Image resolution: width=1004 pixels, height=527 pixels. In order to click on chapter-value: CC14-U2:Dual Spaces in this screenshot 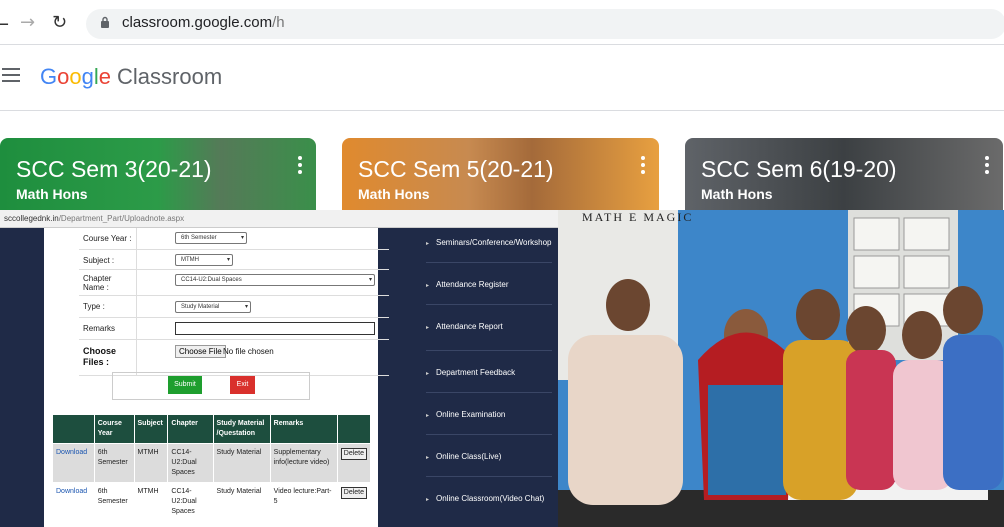, I will do `click(211, 280)`.